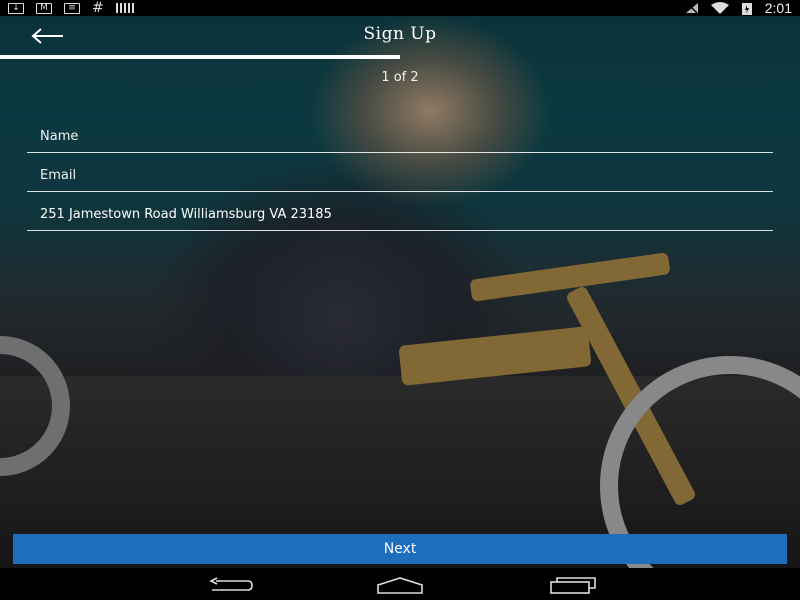  I want to click on back-nav-button, so click(231, 585).